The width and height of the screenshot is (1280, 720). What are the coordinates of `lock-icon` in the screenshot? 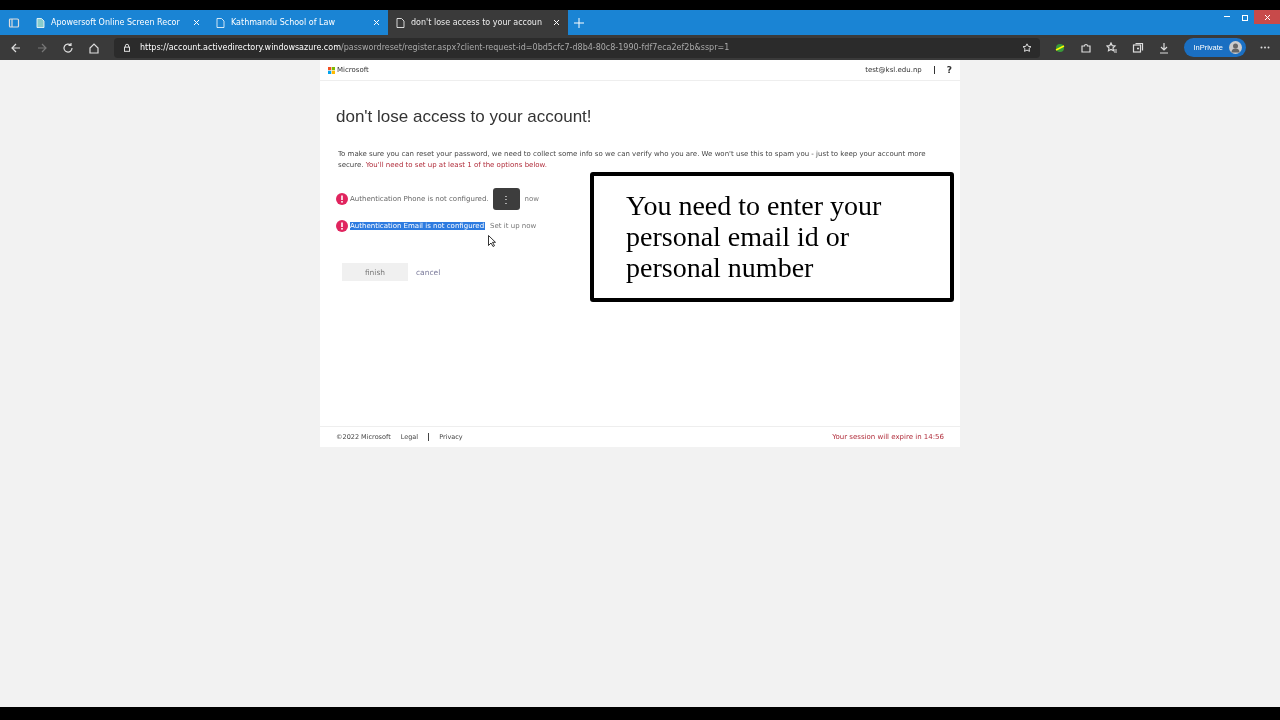 It's located at (127, 47).